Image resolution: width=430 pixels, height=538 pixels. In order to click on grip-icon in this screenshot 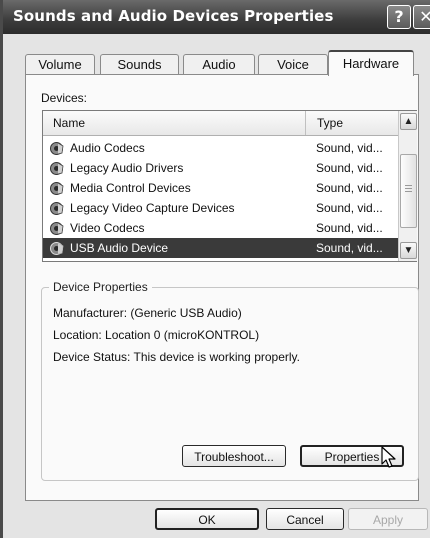, I will do `click(408, 189)`.